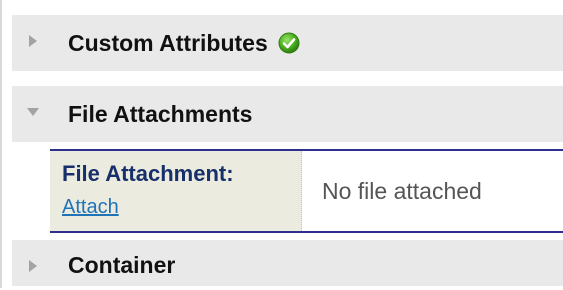 This screenshot has width=563, height=290. What do you see at coordinates (176, 191) in the screenshot?
I see `file-attachment-label-cell: File Attachment: Attach` at bounding box center [176, 191].